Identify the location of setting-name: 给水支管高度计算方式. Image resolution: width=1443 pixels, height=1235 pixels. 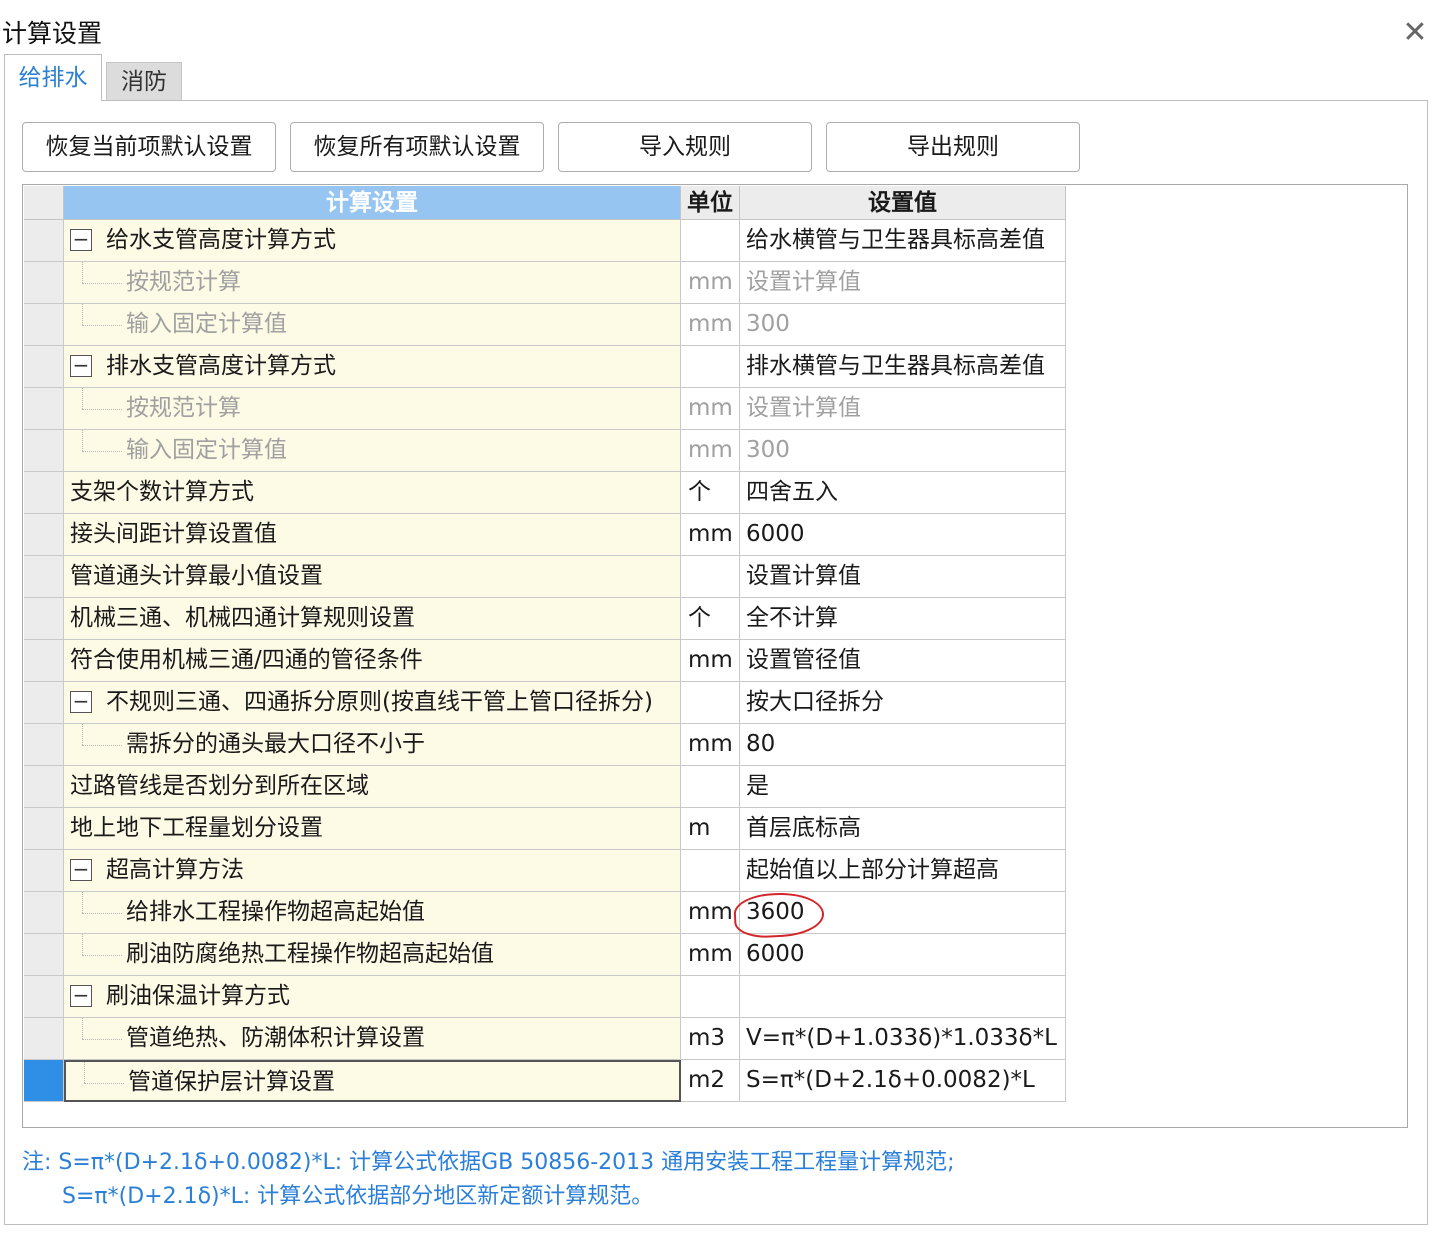
(221, 240).